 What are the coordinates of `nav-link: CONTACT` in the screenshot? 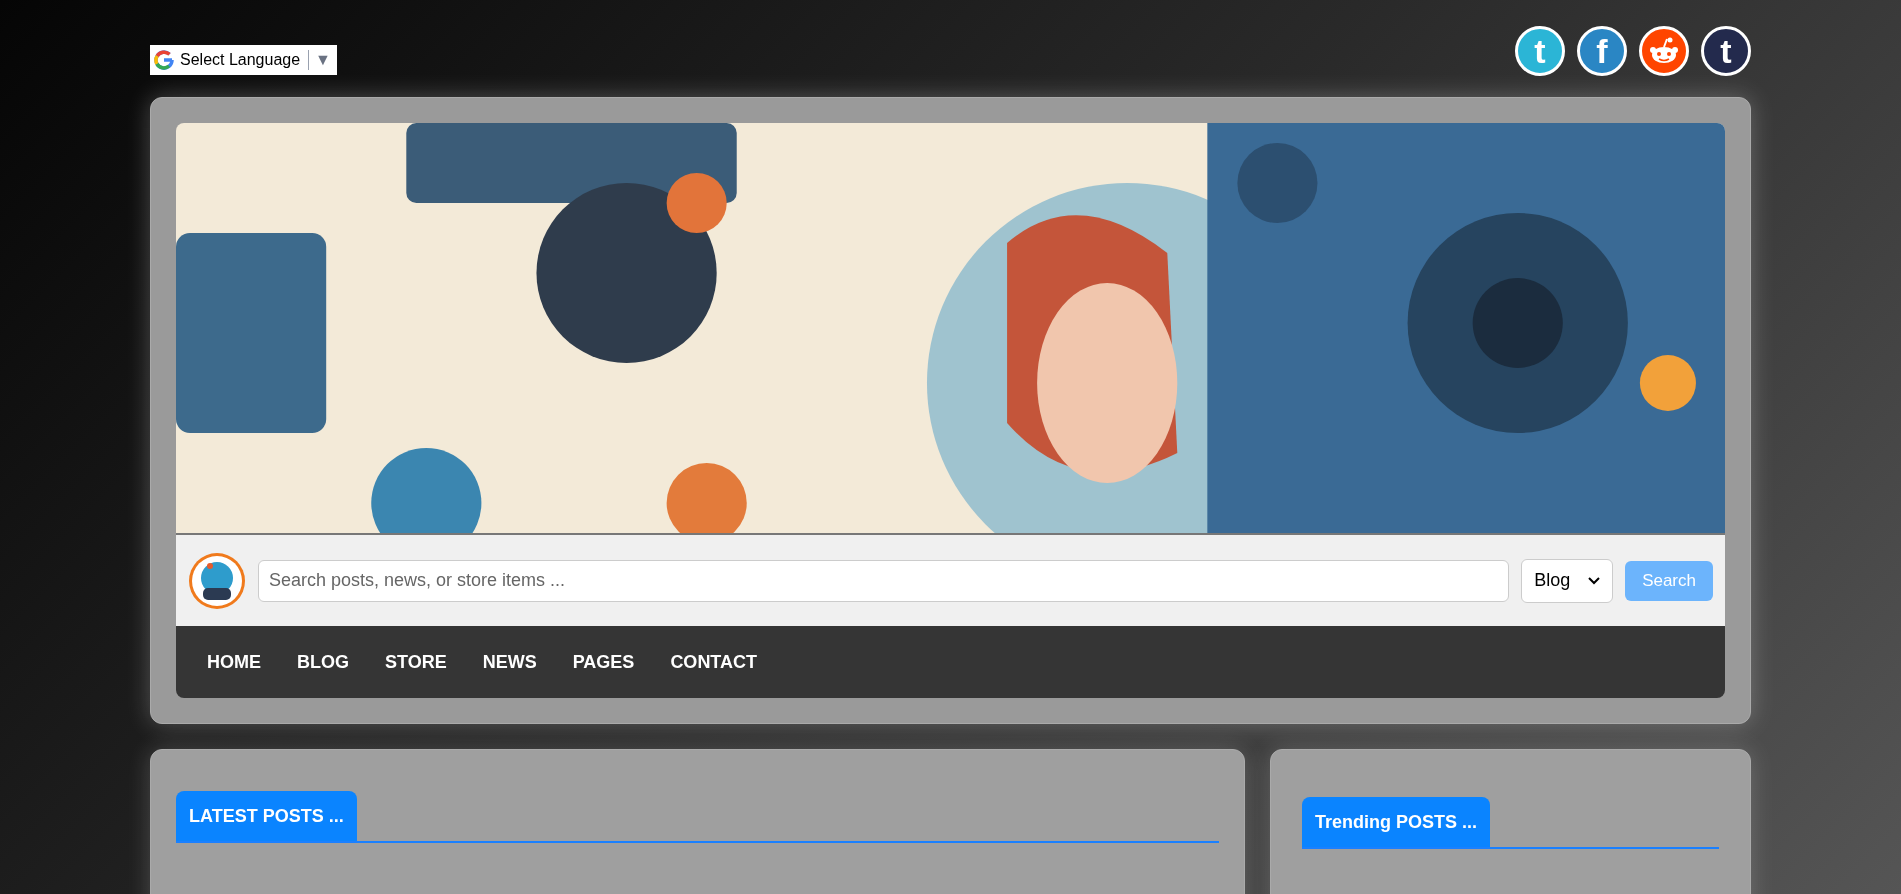 It's located at (714, 662).